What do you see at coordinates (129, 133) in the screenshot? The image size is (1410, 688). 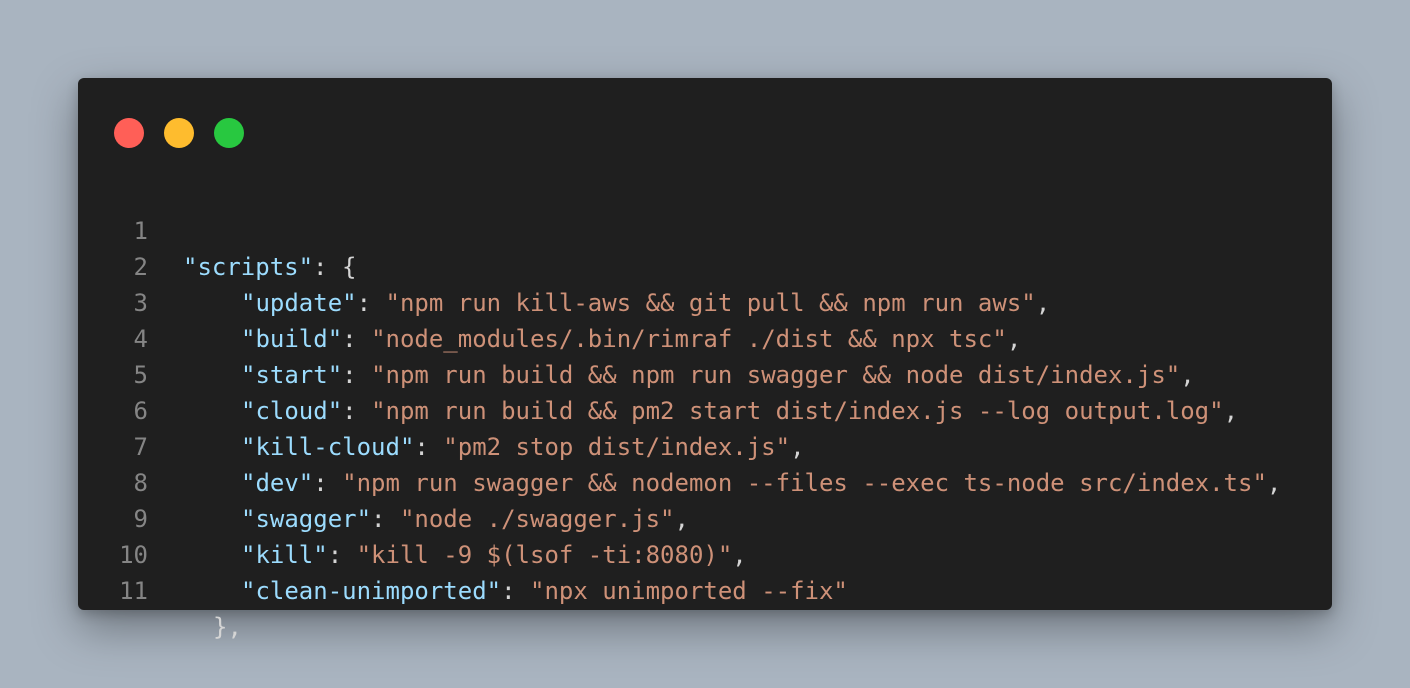 I see `close-button` at bounding box center [129, 133].